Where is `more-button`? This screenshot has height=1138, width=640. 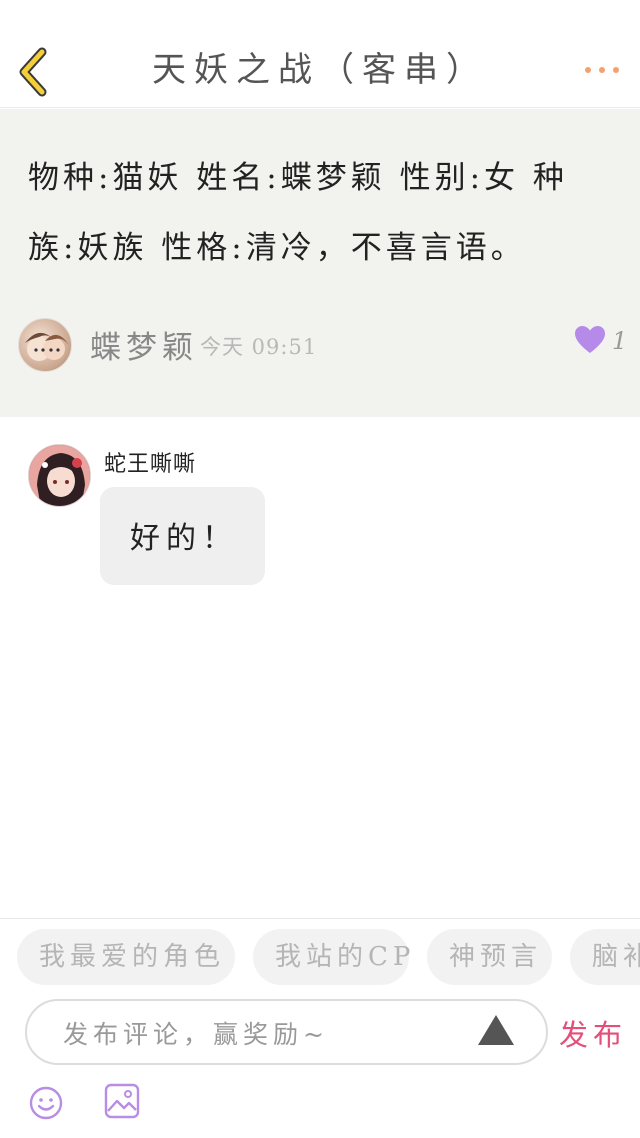
more-button is located at coordinates (602, 70).